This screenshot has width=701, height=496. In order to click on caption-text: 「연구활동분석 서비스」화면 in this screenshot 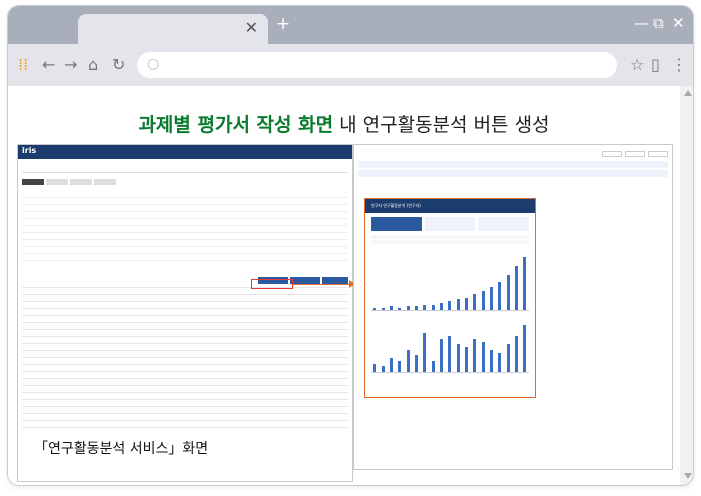, I will do `click(121, 449)`.